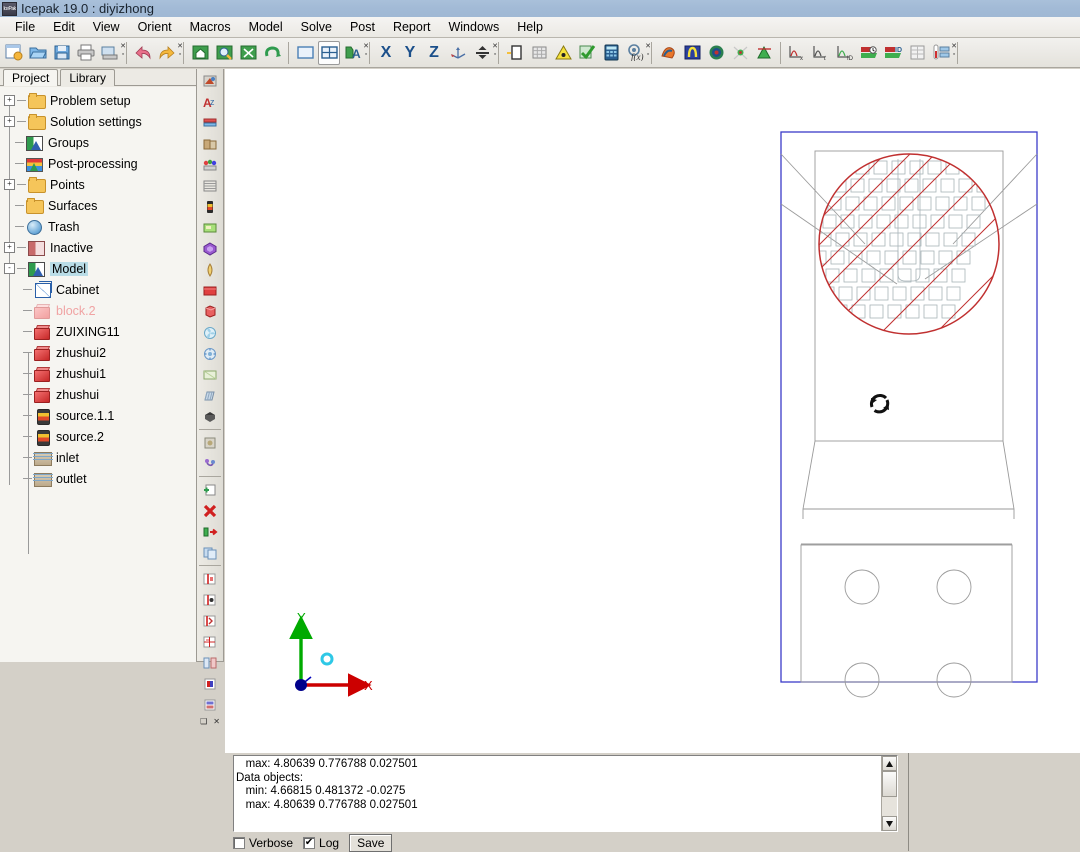 This screenshot has height=852, width=1080. I want to click on view-y-axis-icon: Y, so click(410, 53).